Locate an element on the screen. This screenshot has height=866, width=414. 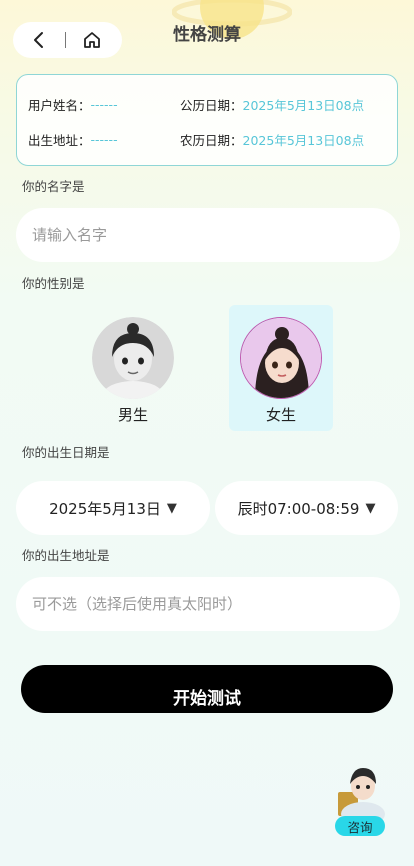
consult-label: 咨询 is located at coordinates (360, 826).